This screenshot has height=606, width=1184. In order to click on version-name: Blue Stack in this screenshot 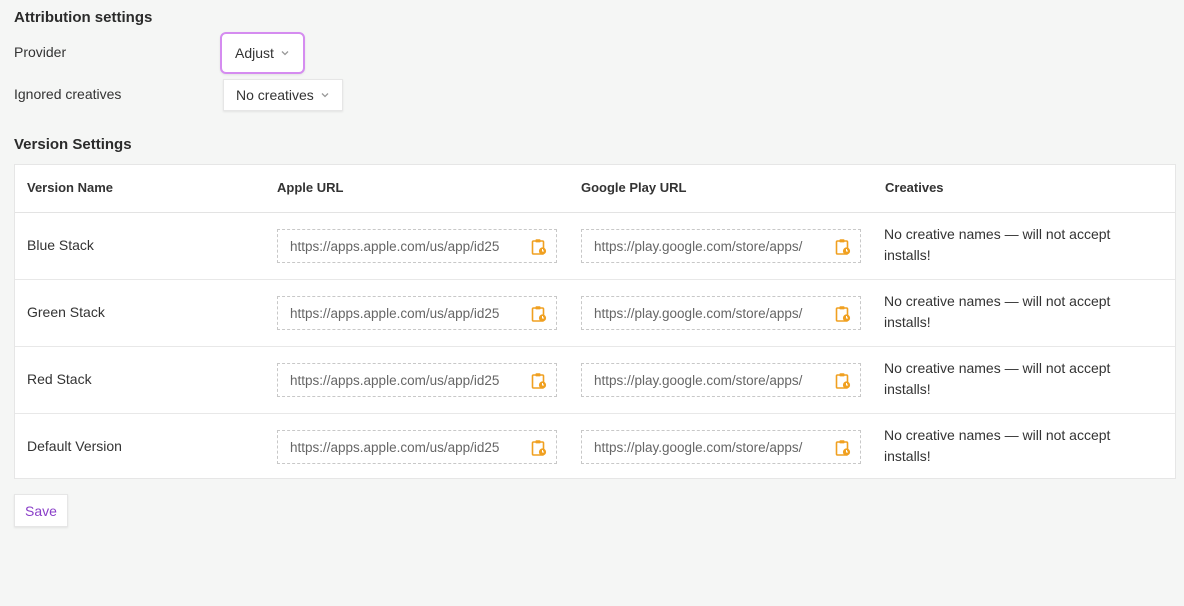, I will do `click(60, 245)`.